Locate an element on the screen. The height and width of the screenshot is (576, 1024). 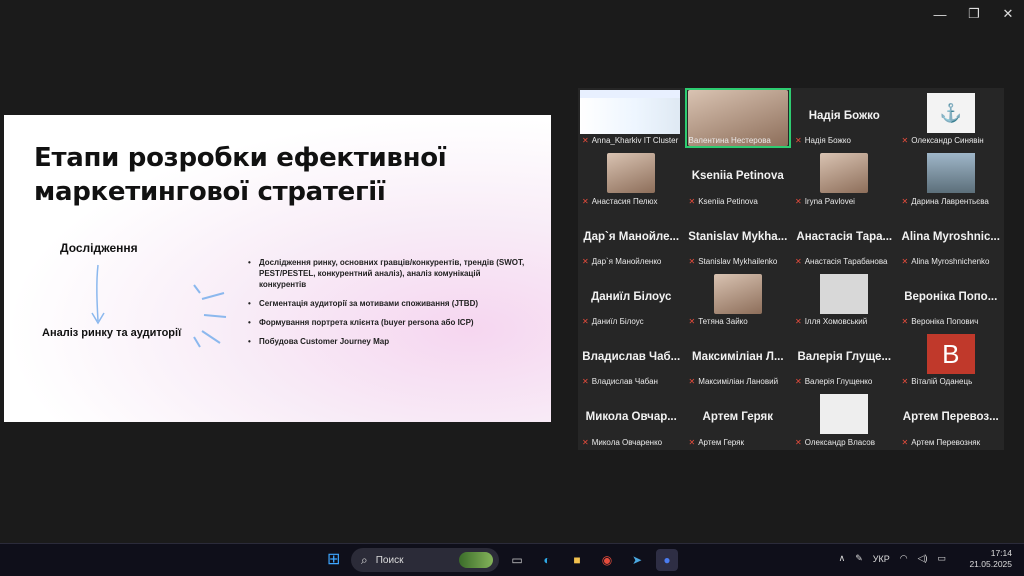
participant-tile: Артем Геряк ✕ Артем Геряк is located at coordinates (737, 419).